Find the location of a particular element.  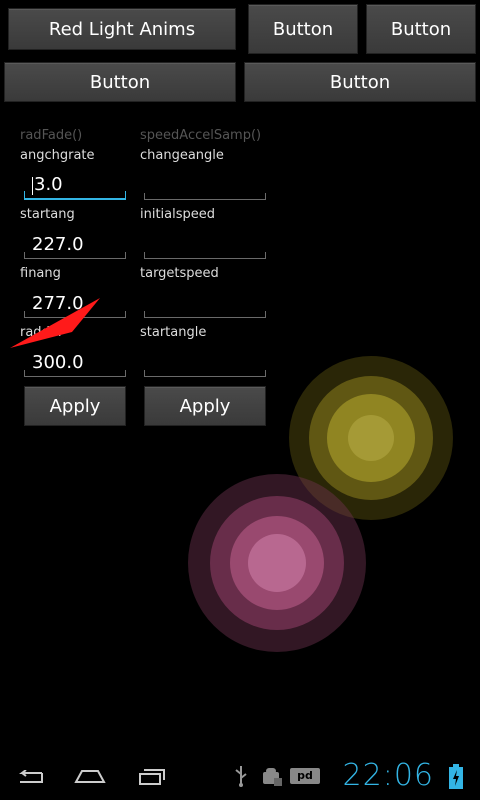

changeangle-input is located at coordinates (205, 185).